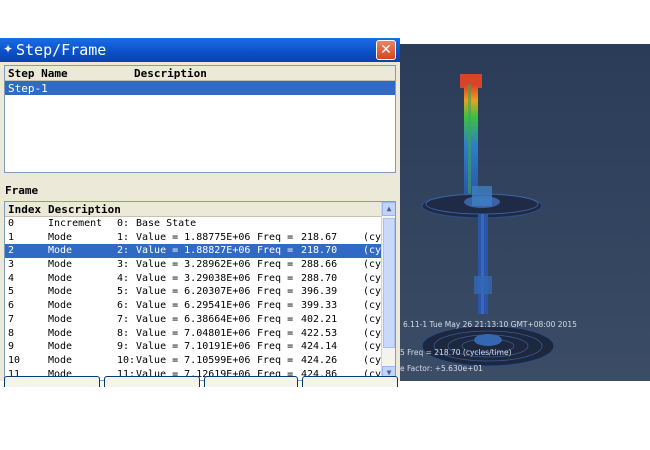 The image size is (650, 450). What do you see at coordinates (8, 49) in the screenshot?
I see `pin-icon: ✦` at bounding box center [8, 49].